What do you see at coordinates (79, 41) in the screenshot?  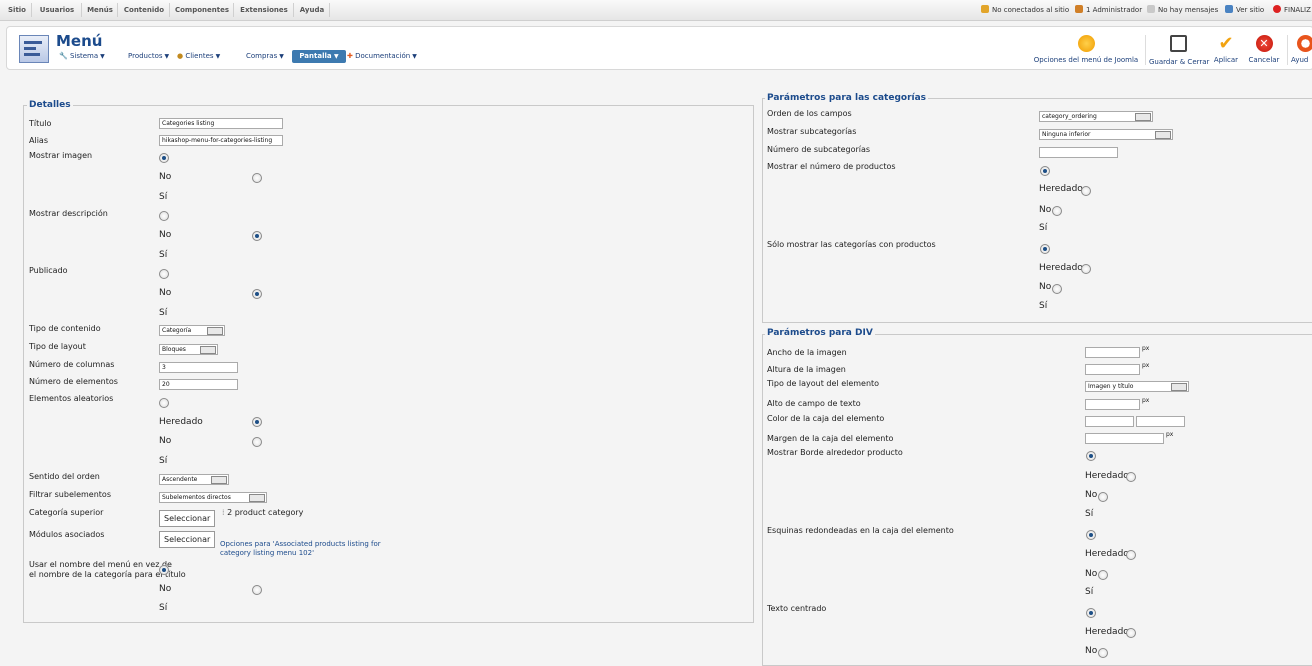 I see `page-title: Menú` at bounding box center [79, 41].